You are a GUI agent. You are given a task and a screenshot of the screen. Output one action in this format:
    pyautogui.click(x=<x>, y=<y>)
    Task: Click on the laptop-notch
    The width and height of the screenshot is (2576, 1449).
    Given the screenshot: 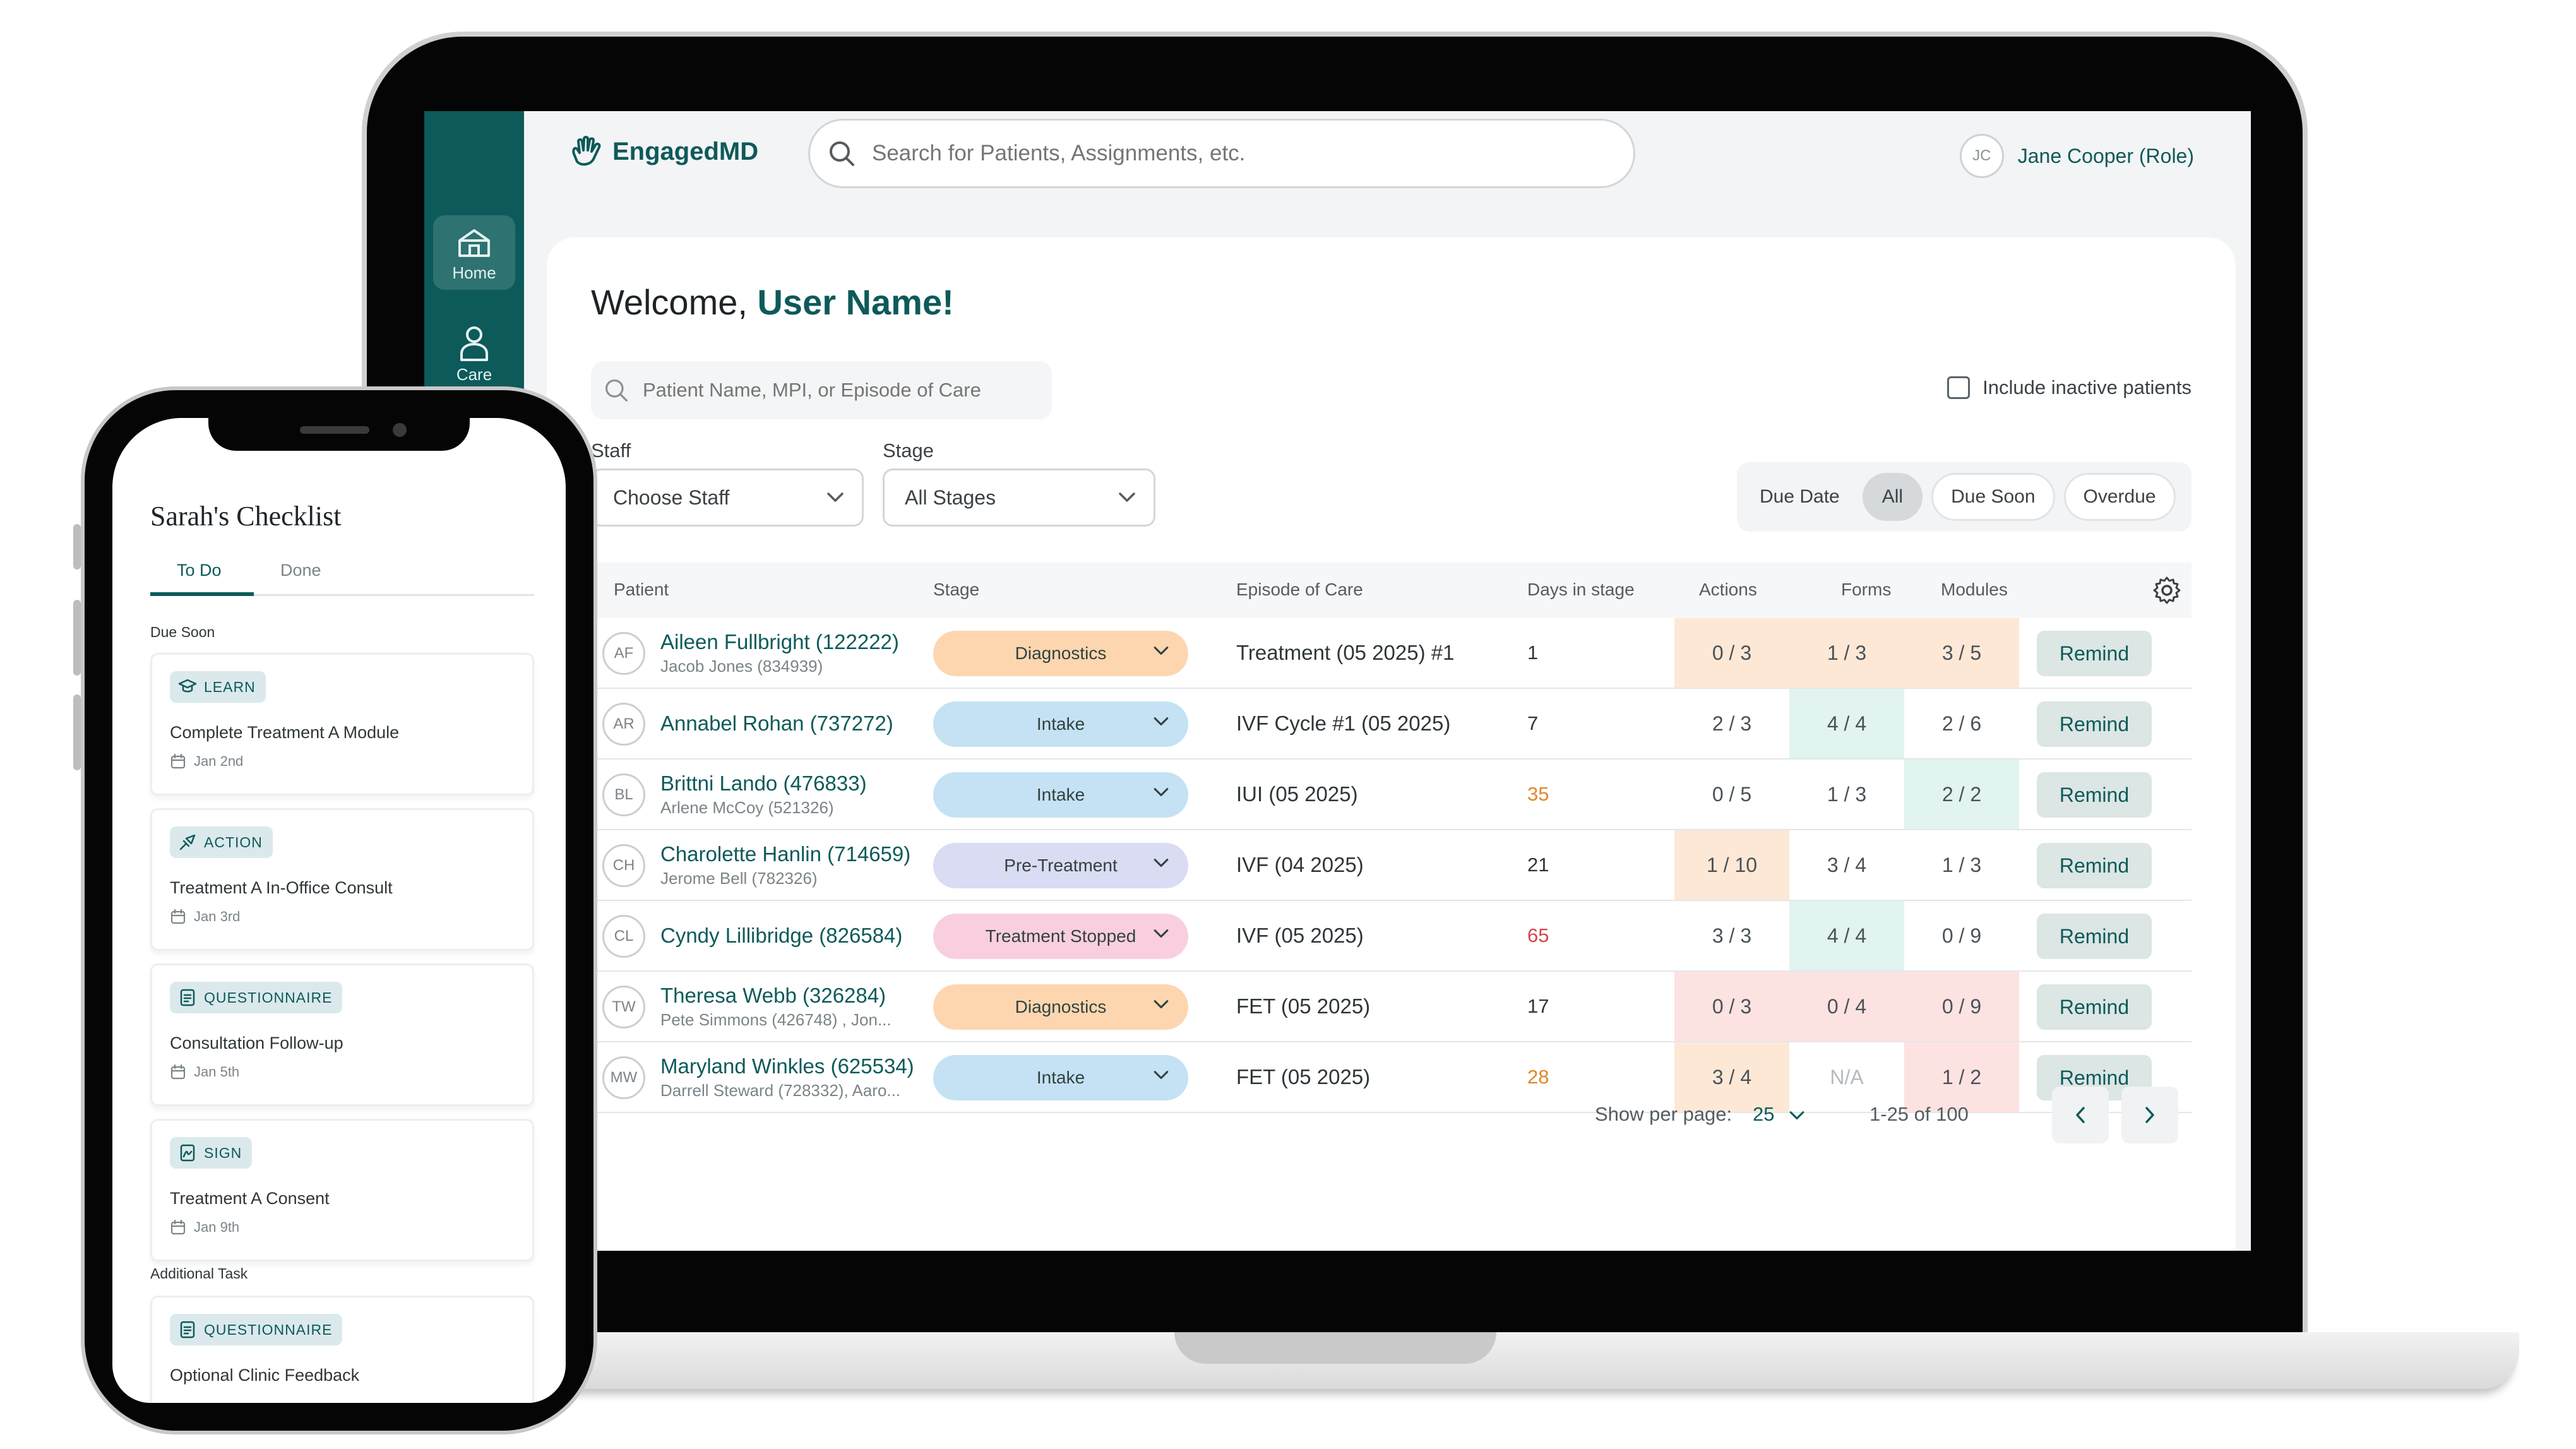 What is the action you would take?
    pyautogui.click(x=1335, y=1348)
    